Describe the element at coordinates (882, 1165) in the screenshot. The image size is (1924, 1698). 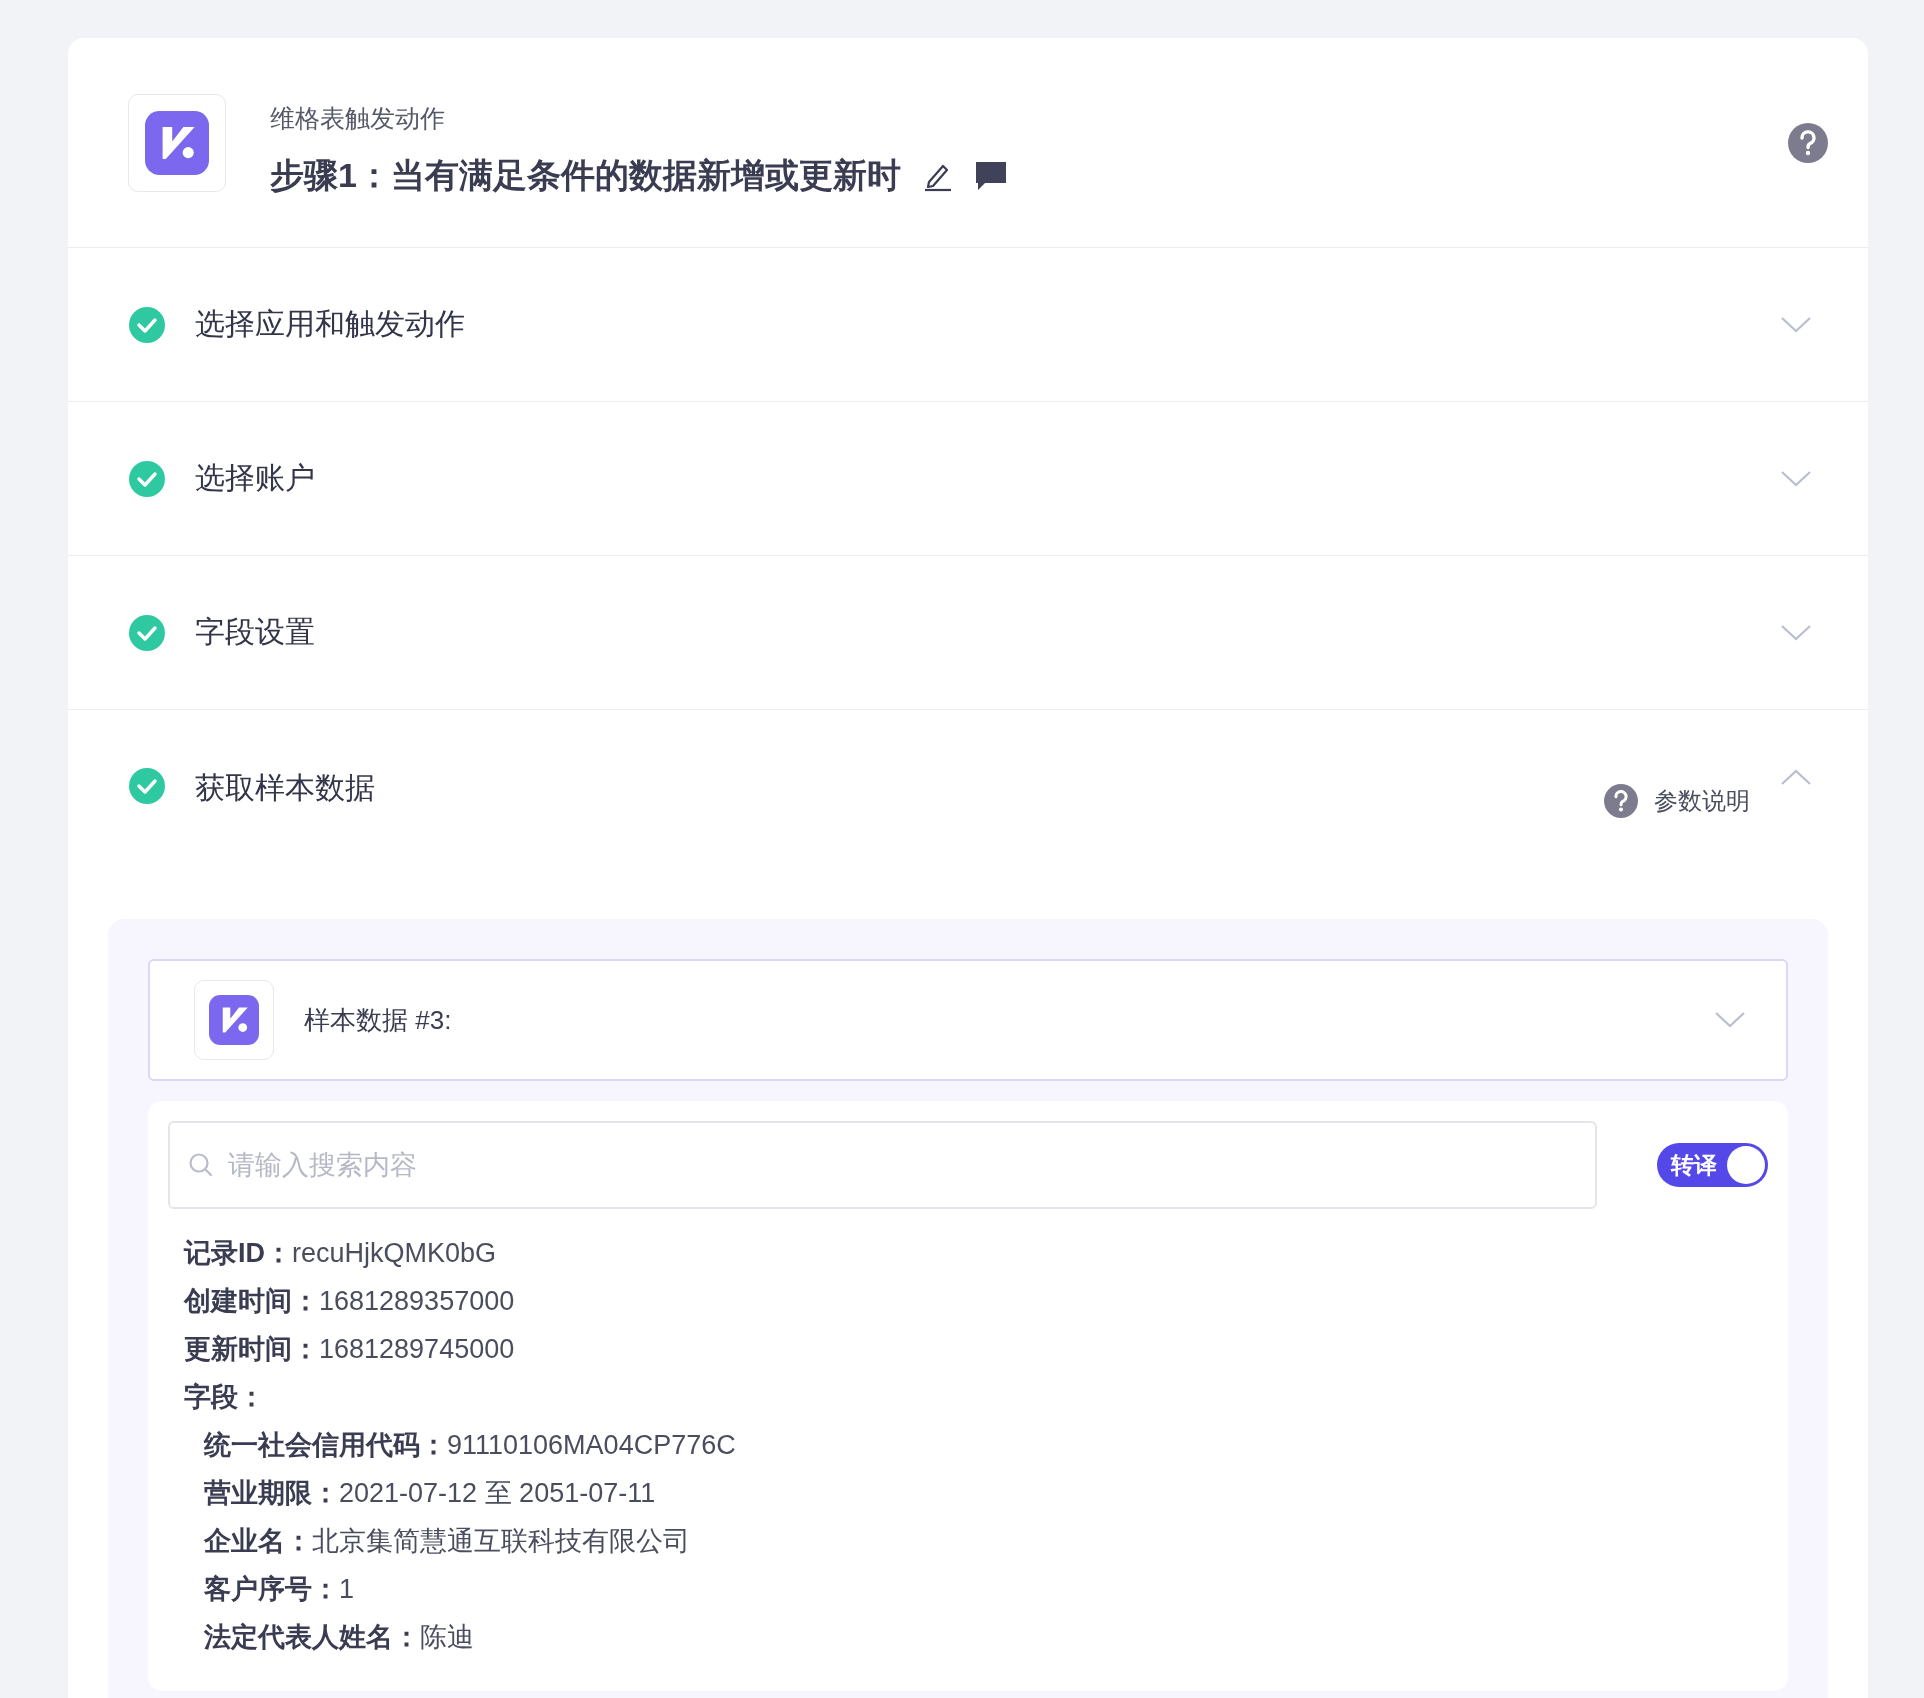
I see `search-field: 请输入搜索内容` at that location.